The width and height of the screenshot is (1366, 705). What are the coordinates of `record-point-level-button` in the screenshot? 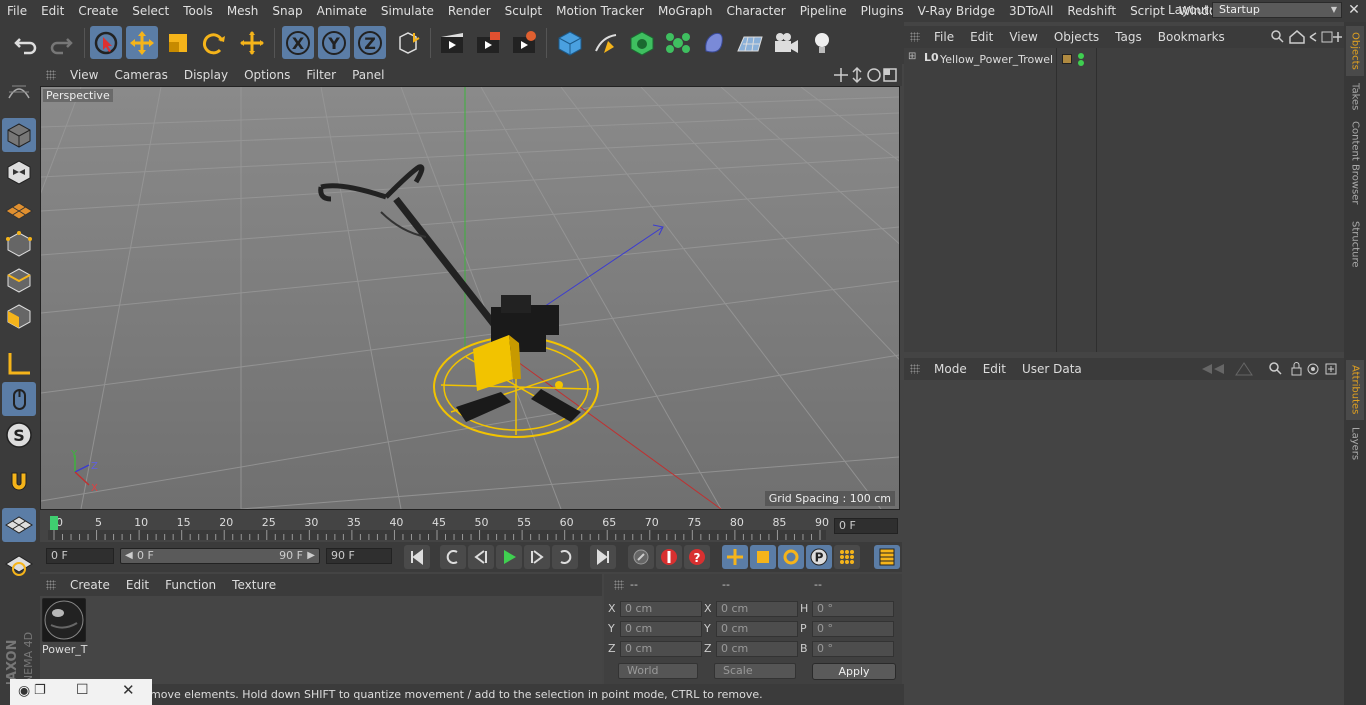 It's located at (847, 557).